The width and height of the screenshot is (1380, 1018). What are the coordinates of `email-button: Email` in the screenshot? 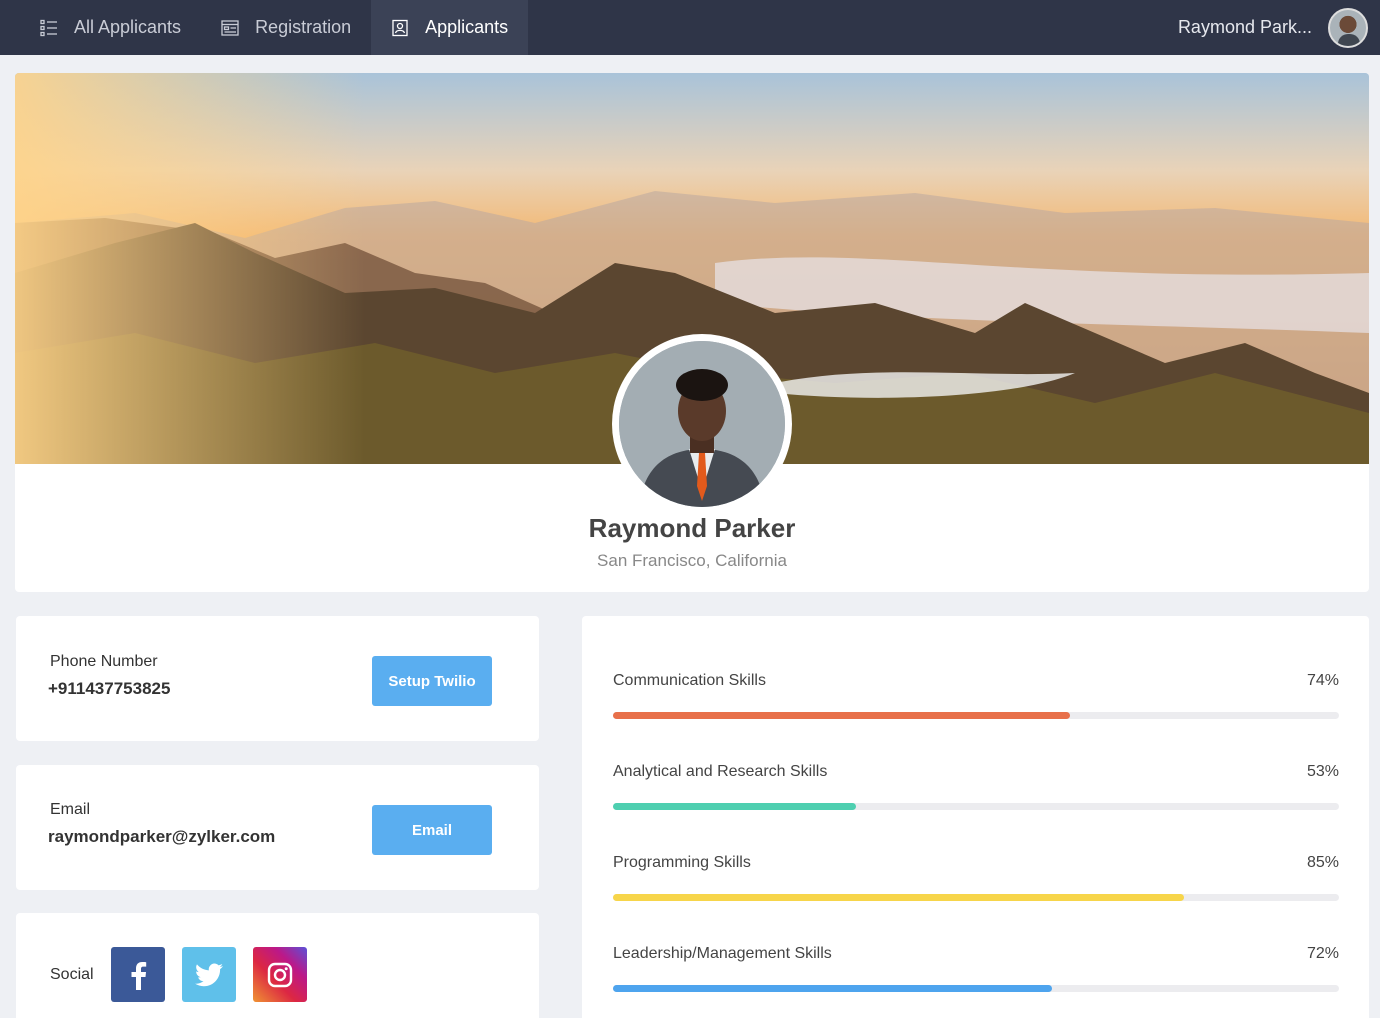 It's located at (432, 830).